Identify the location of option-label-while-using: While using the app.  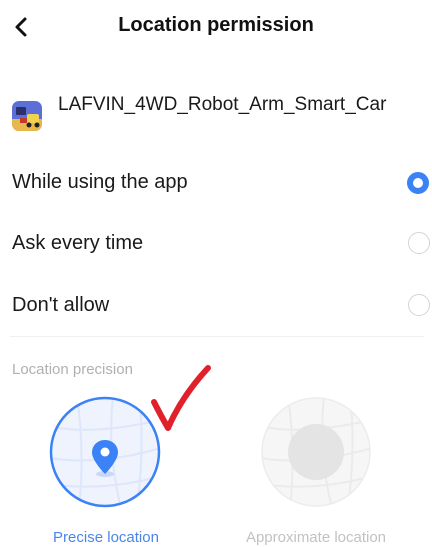
(100, 182).